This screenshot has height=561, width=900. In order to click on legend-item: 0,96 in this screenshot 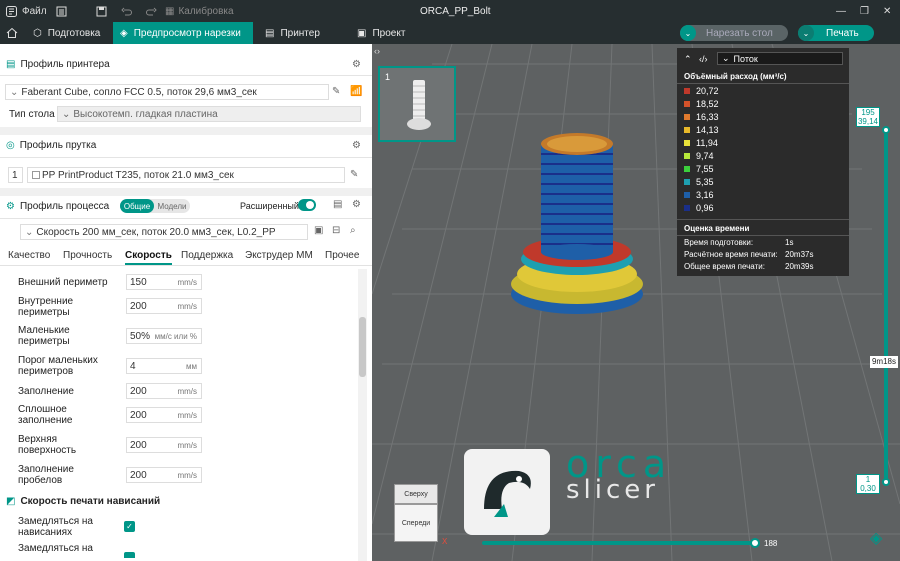, I will do `click(699, 208)`.